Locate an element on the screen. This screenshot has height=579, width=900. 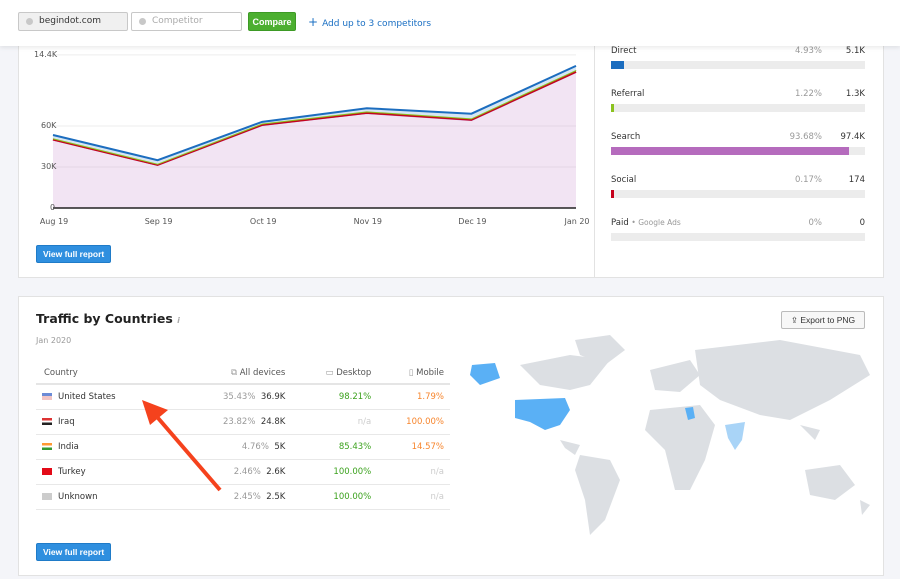
x-tick: Sep 19 is located at coordinates (158, 221).